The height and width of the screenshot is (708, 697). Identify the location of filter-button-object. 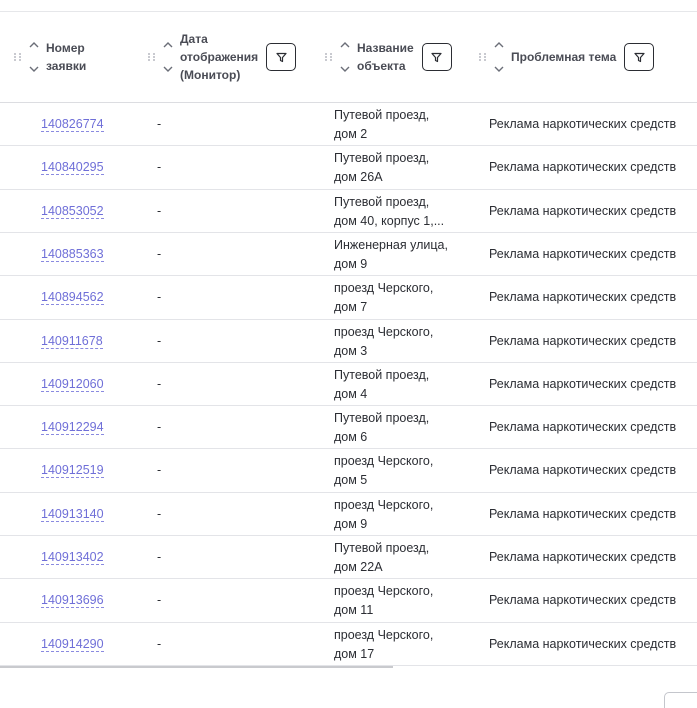
(436, 57).